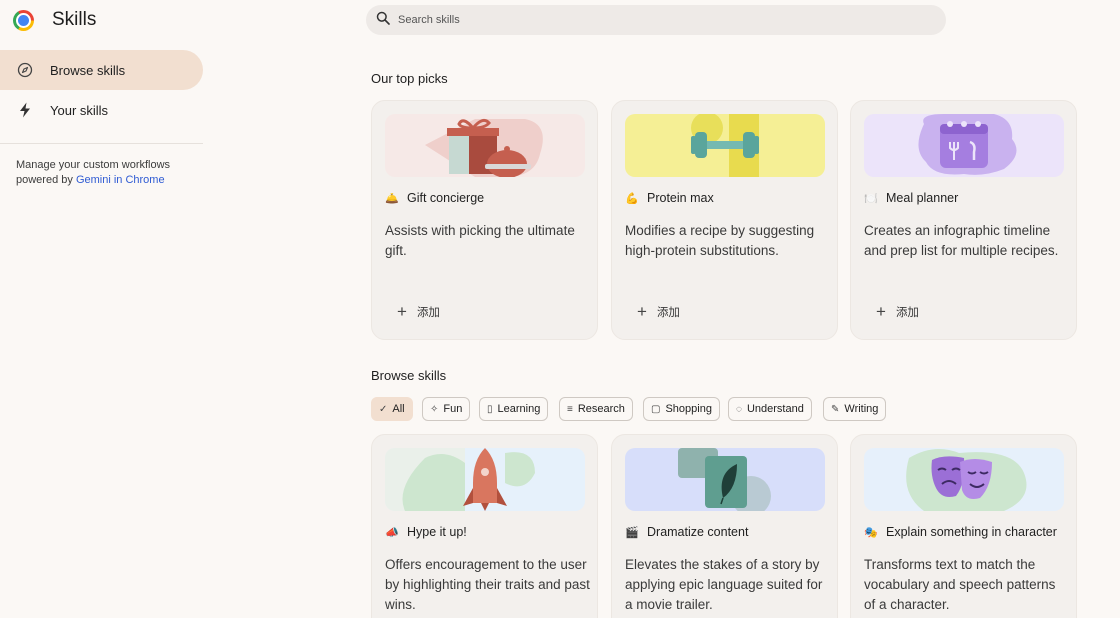 The height and width of the screenshot is (618, 1120). Describe the element at coordinates (632, 198) in the screenshot. I see `flexed-arm-icon: 💪` at that location.